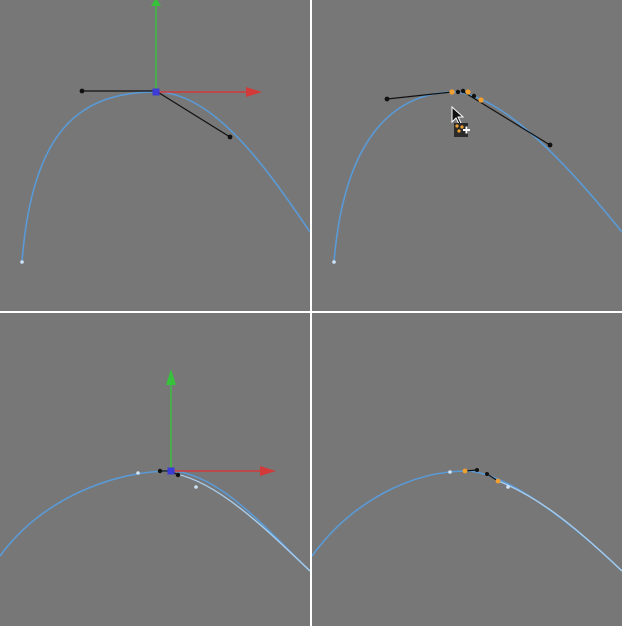 Image resolution: width=622 pixels, height=626 pixels. What do you see at coordinates (458, 115) in the screenshot?
I see `mouse-cursor-icon` at bounding box center [458, 115].